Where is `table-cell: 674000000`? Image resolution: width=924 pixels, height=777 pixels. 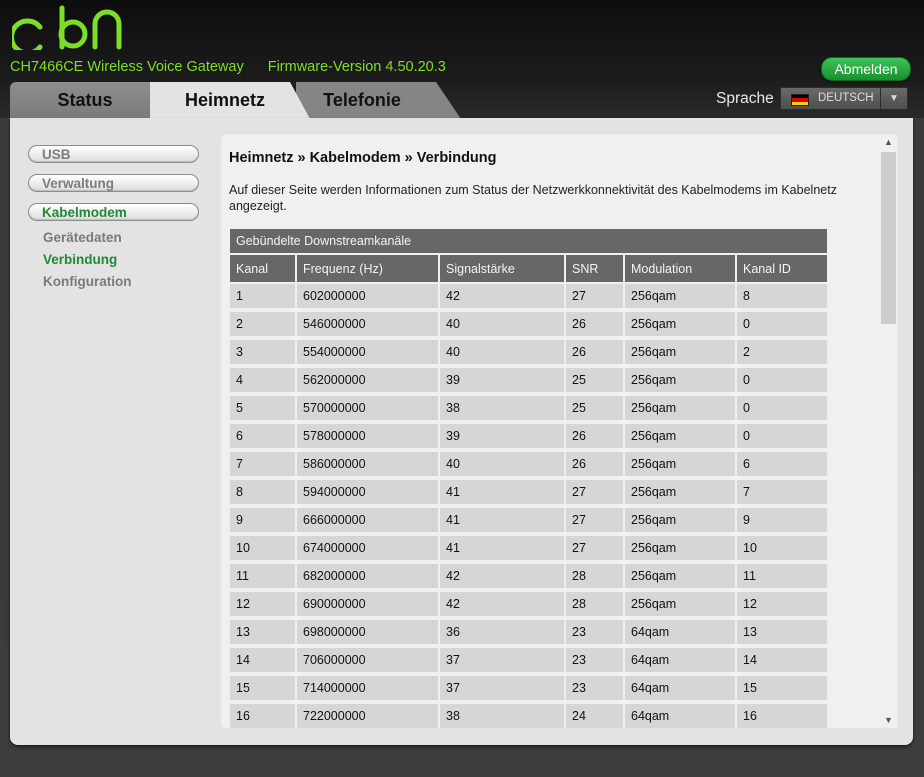
table-cell: 674000000 is located at coordinates (368, 548).